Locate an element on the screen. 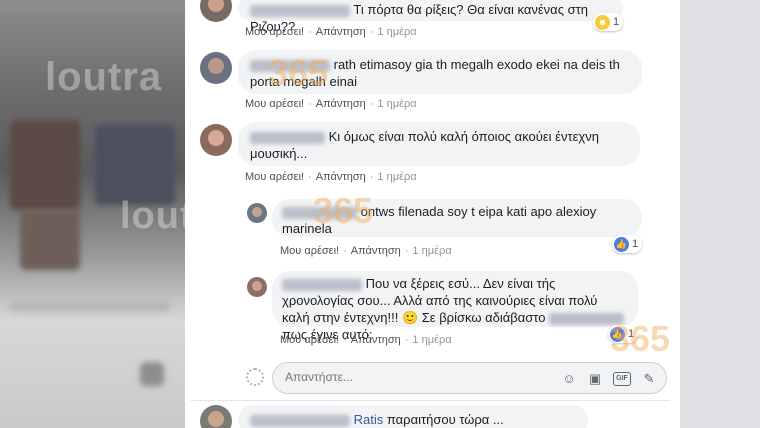  watermark-brand: loutra is located at coordinates (104, 77).